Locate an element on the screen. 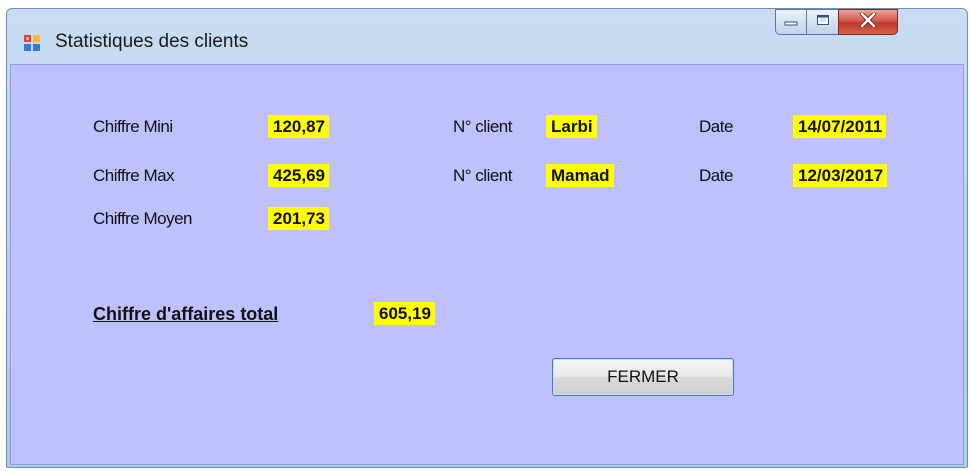 This screenshot has height=471, width=971. total-label: Chiffre d'affaires total is located at coordinates (186, 314).